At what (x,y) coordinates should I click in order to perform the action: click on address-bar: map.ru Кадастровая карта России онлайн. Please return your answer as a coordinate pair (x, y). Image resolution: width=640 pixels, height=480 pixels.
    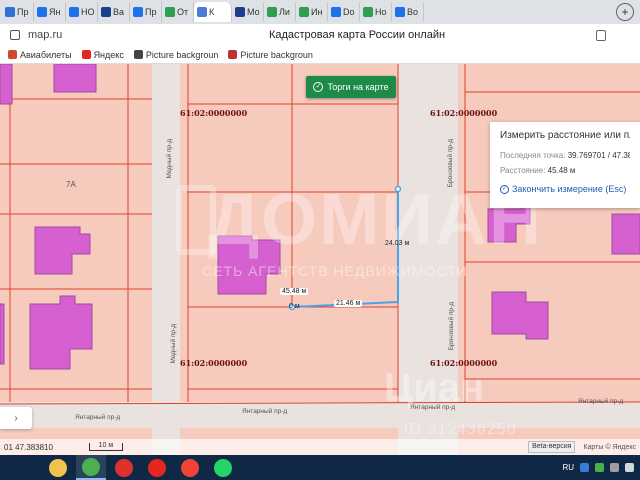
    Looking at the image, I should click on (320, 35).